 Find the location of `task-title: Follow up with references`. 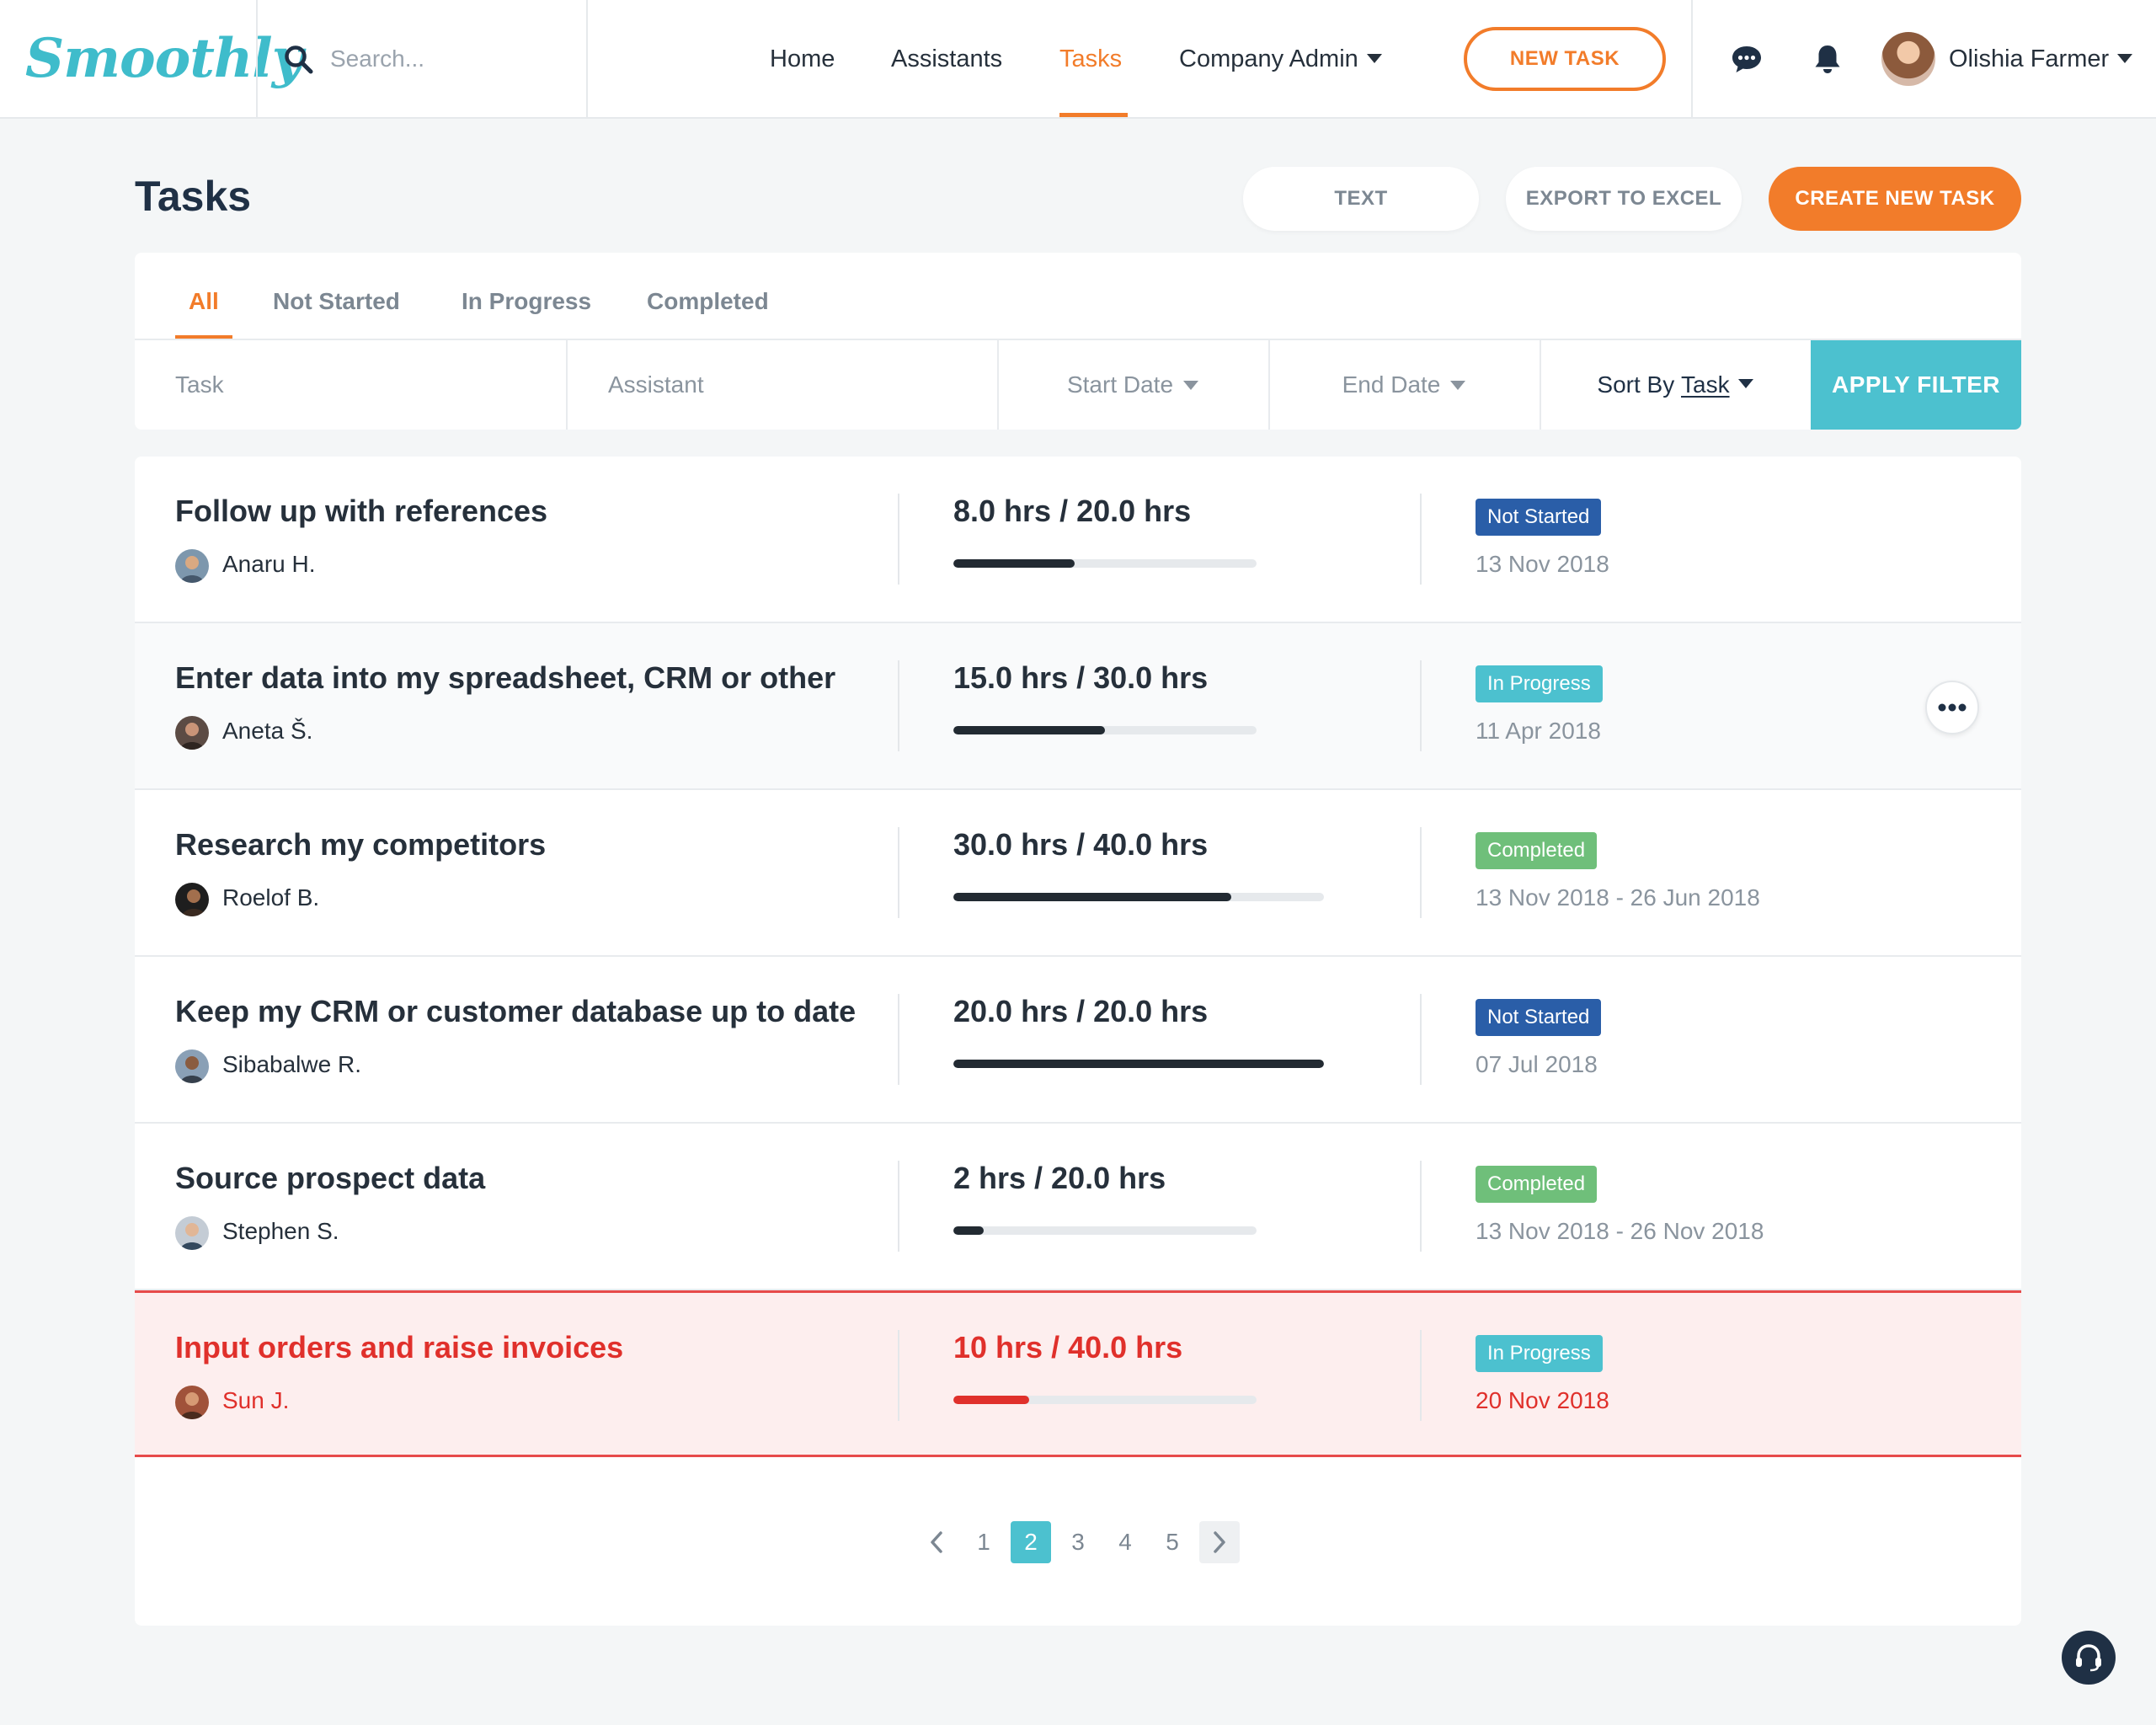

task-title: Follow up with references is located at coordinates (361, 511).